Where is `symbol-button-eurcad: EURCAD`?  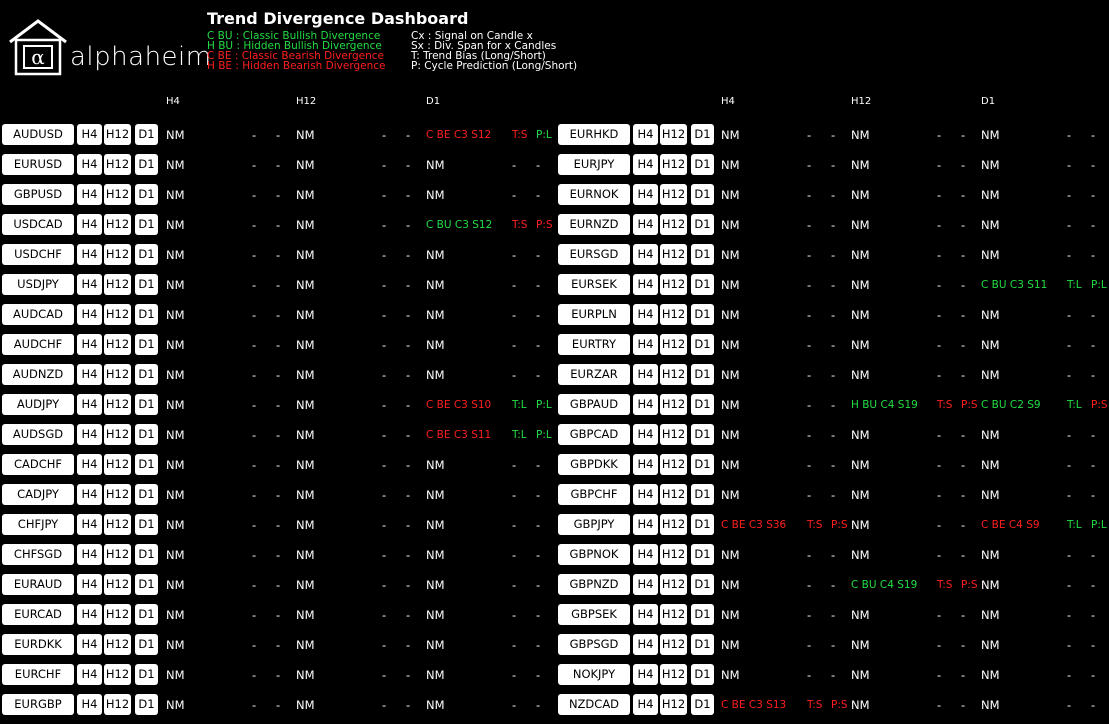
symbol-button-eurcad: EURCAD is located at coordinates (38, 614).